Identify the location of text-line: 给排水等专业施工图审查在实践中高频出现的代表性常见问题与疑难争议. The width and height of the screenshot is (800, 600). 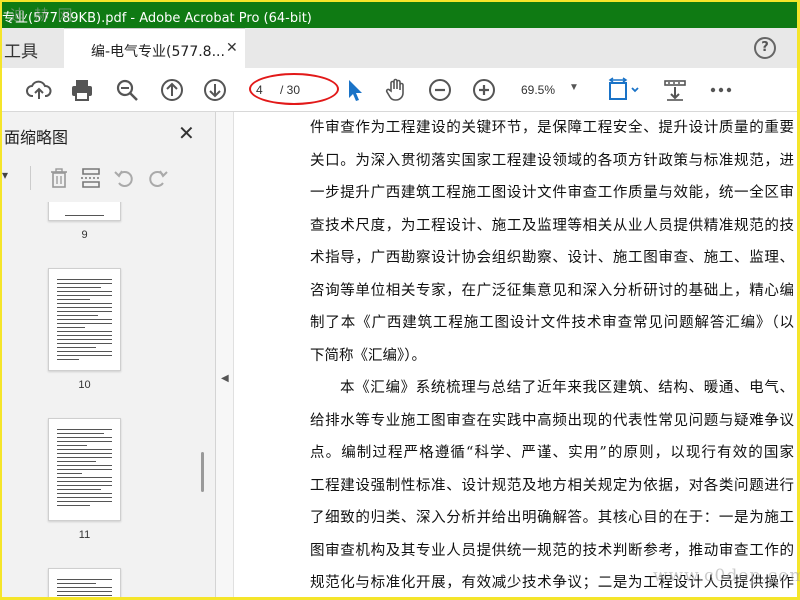
(552, 420).